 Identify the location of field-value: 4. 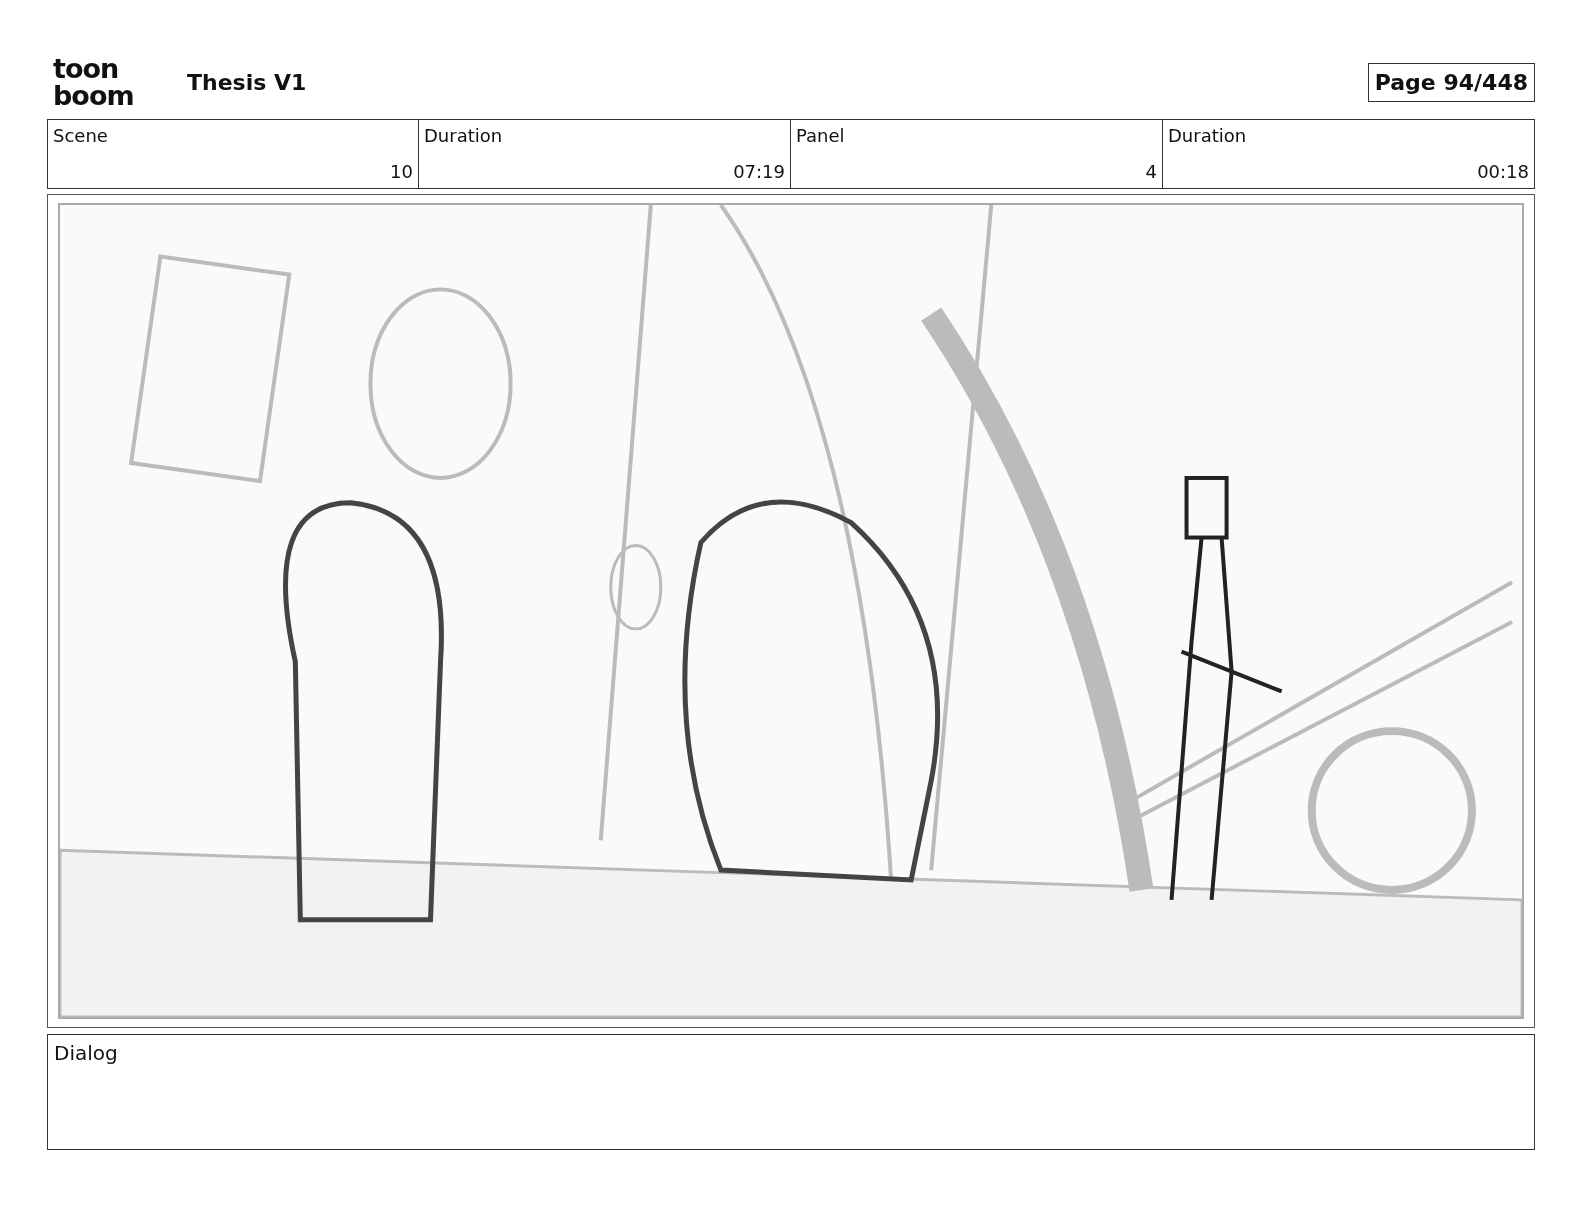
(1150, 171).